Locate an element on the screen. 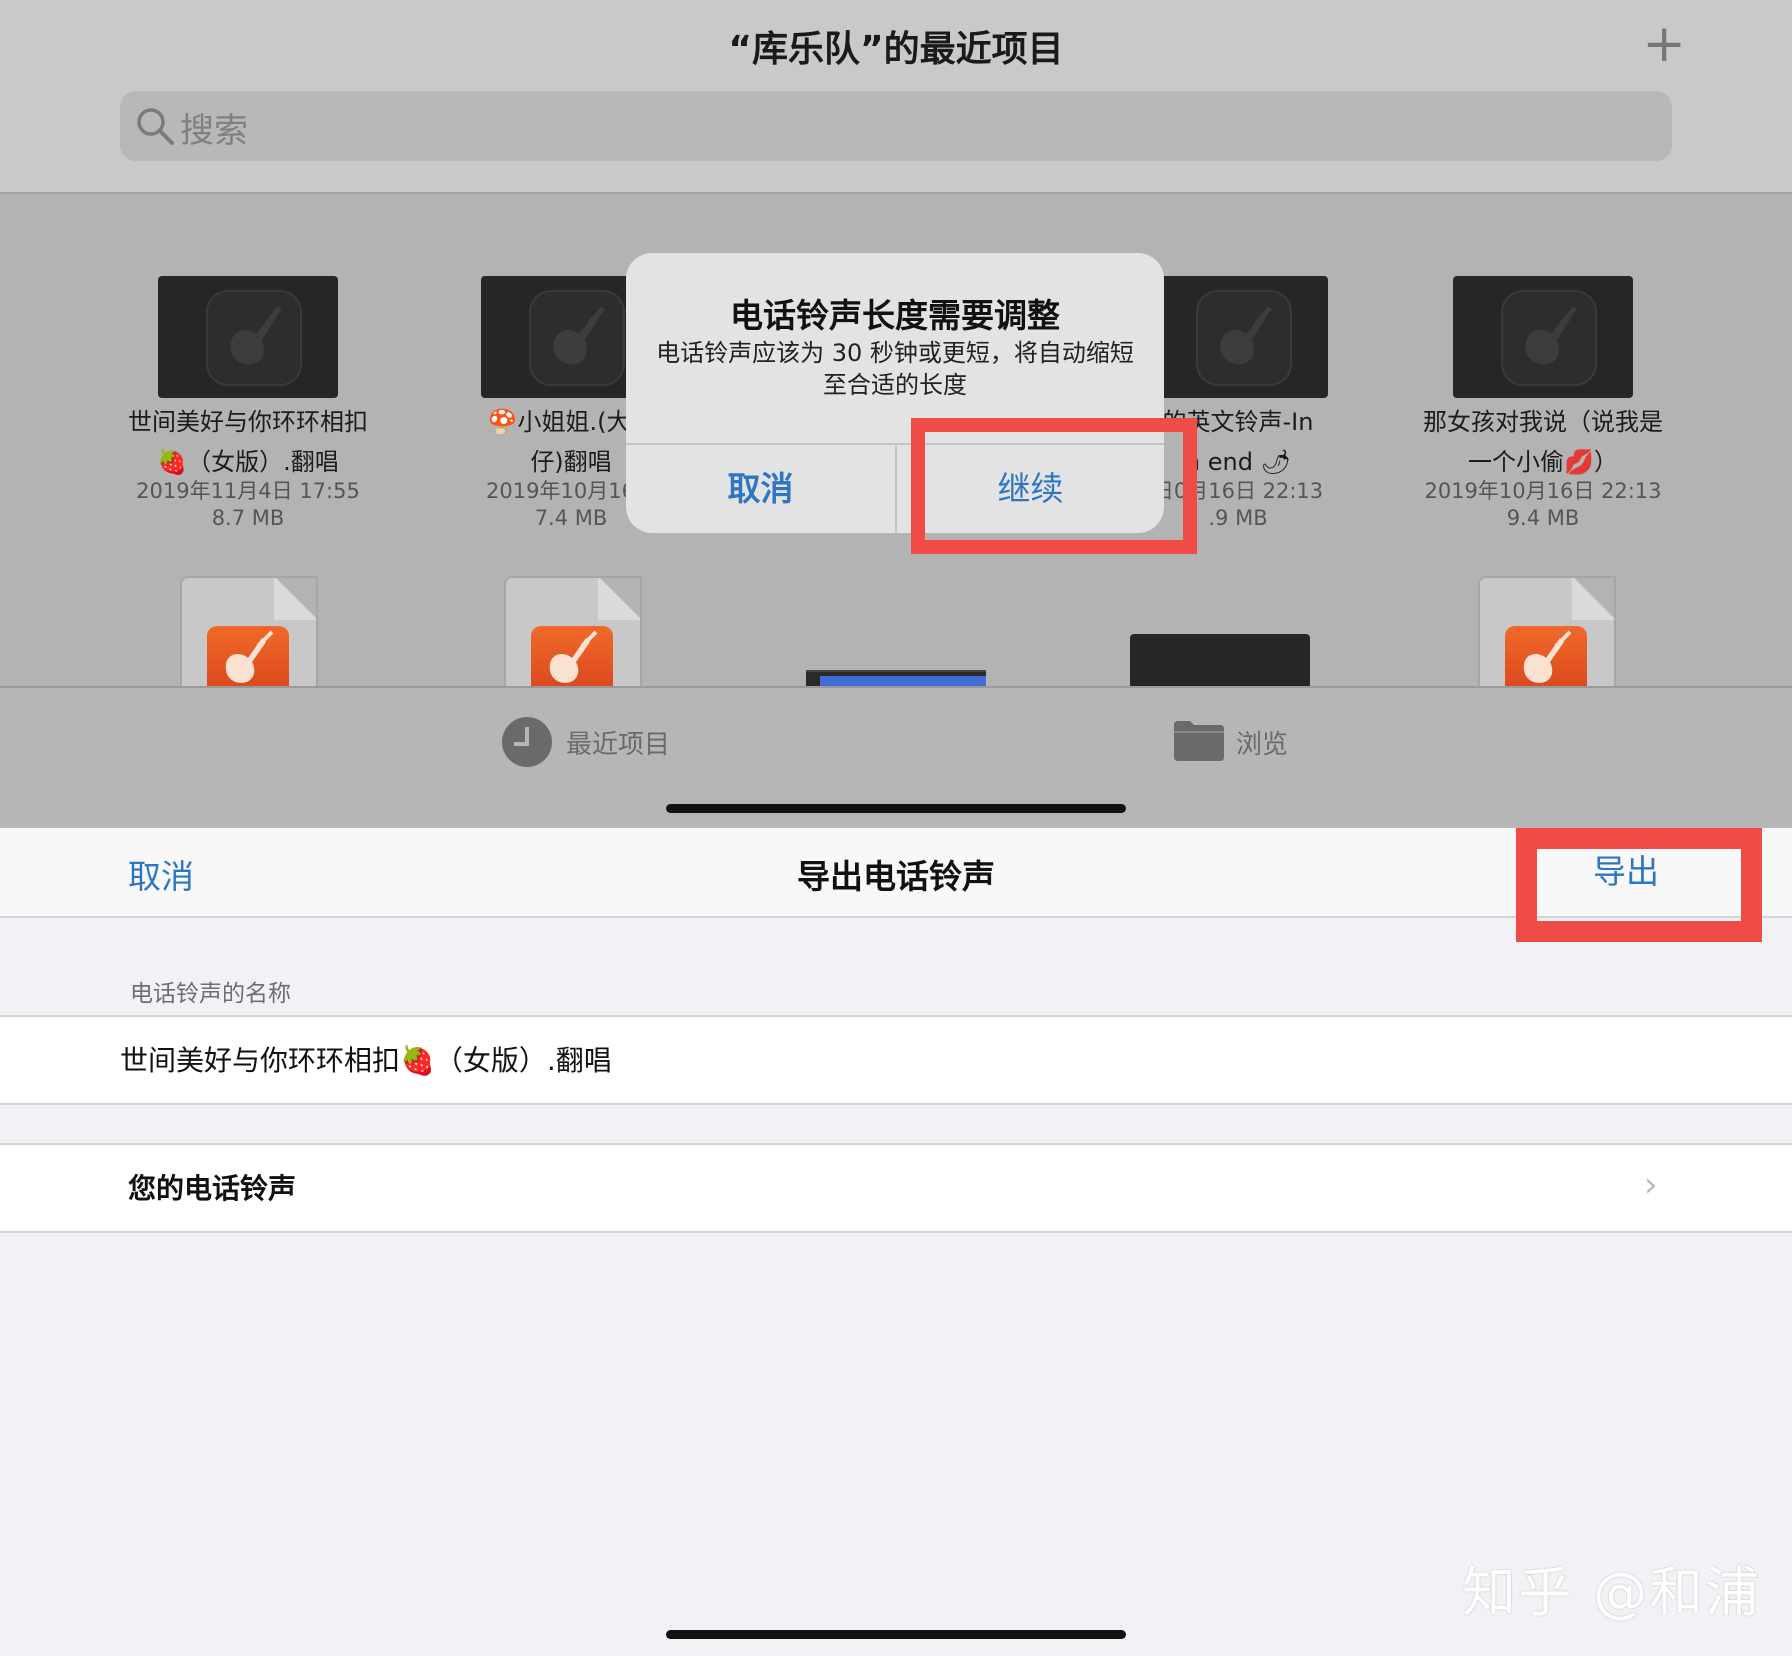  section-label: 电话铃声的名称 is located at coordinates (210, 994).